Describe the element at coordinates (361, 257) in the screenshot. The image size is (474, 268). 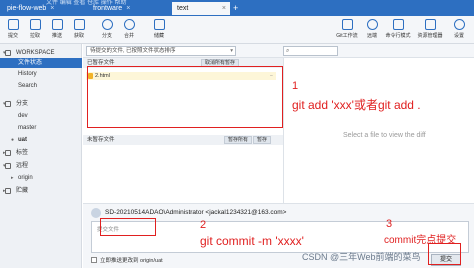
I see `watermark: CSDN @三年Web前端的菜鸟` at that location.